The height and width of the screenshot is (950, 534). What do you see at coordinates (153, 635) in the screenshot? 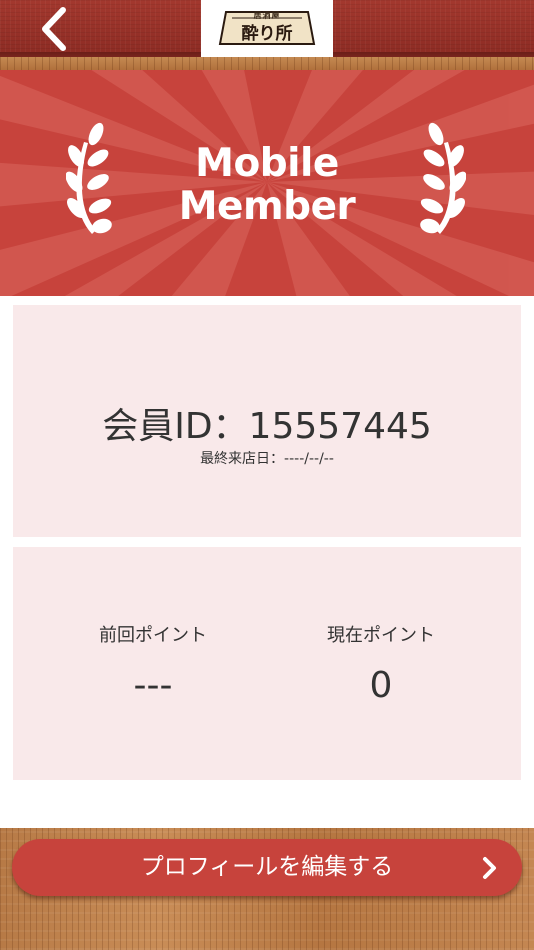
I see `previous-points-label: 前回ポイント` at bounding box center [153, 635].